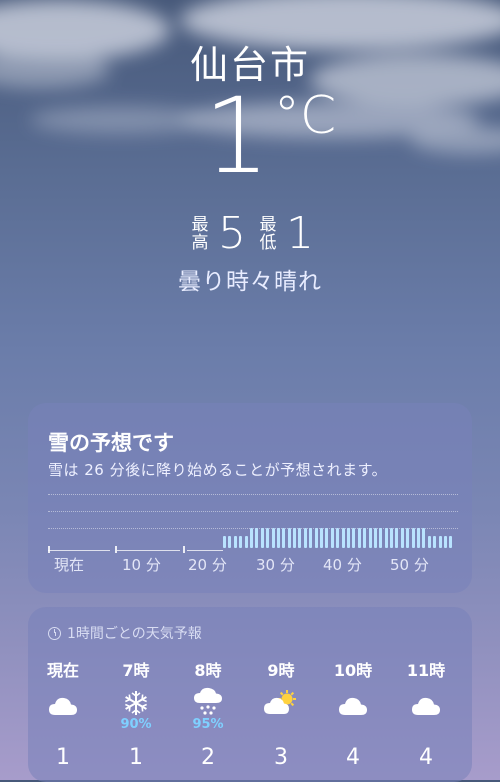  What do you see at coordinates (409, 565) in the screenshot?
I see `graph-time-label: 50 分` at bounding box center [409, 565].